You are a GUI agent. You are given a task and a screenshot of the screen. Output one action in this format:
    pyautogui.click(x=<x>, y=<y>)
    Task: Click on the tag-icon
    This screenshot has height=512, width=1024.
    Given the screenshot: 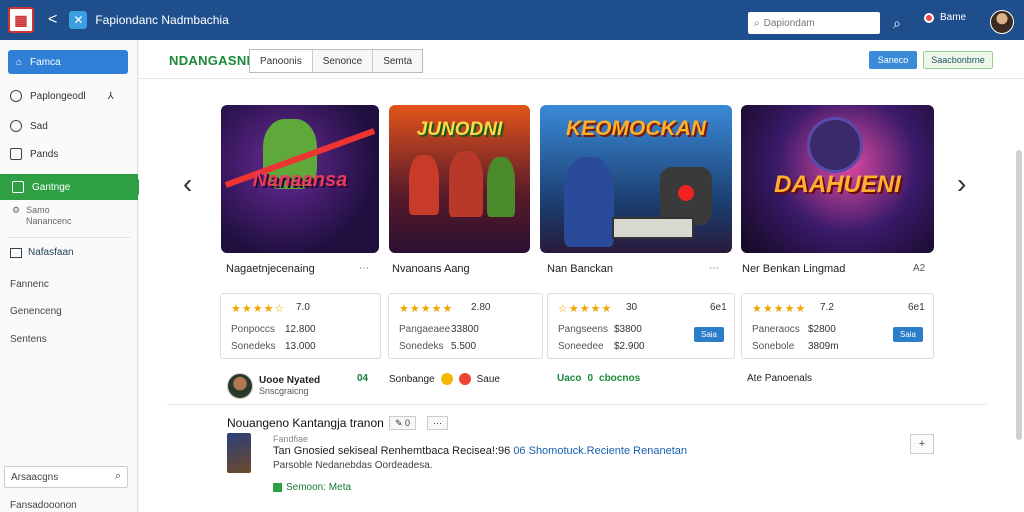 What is the action you would take?
    pyautogui.click(x=277, y=487)
    